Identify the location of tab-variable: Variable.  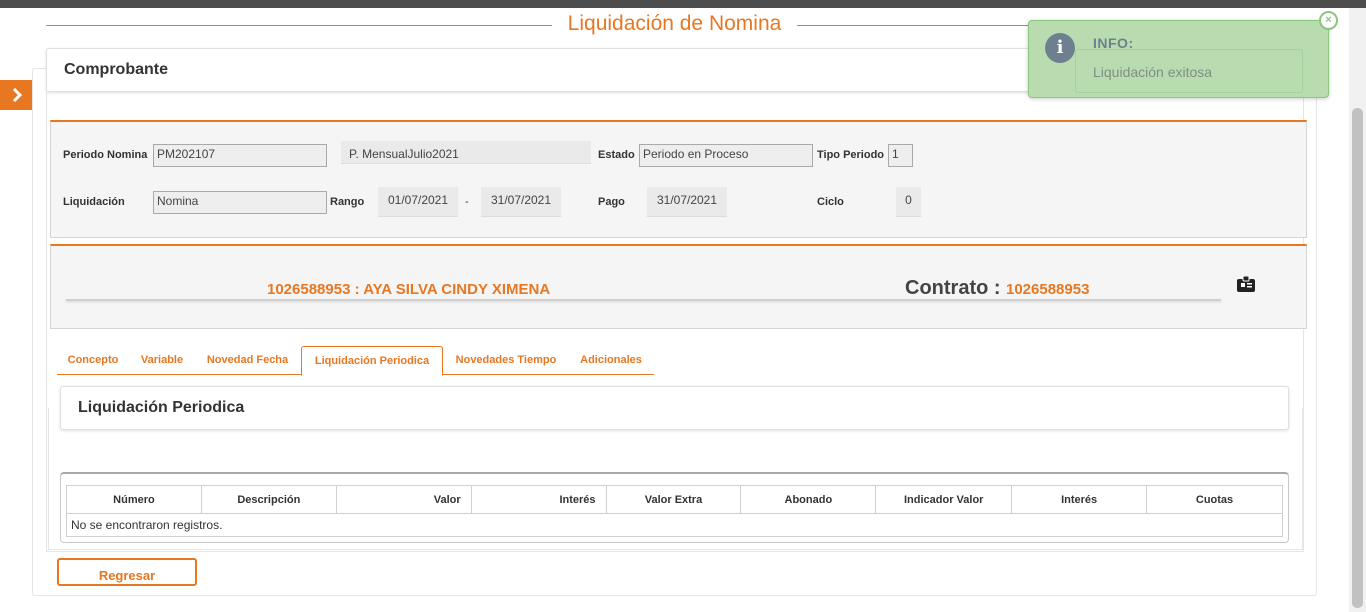
(162, 360).